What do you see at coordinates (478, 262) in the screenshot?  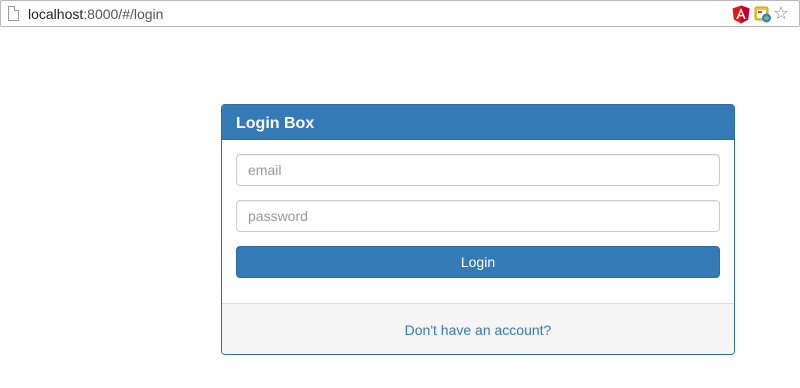 I see `login-button: Login` at bounding box center [478, 262].